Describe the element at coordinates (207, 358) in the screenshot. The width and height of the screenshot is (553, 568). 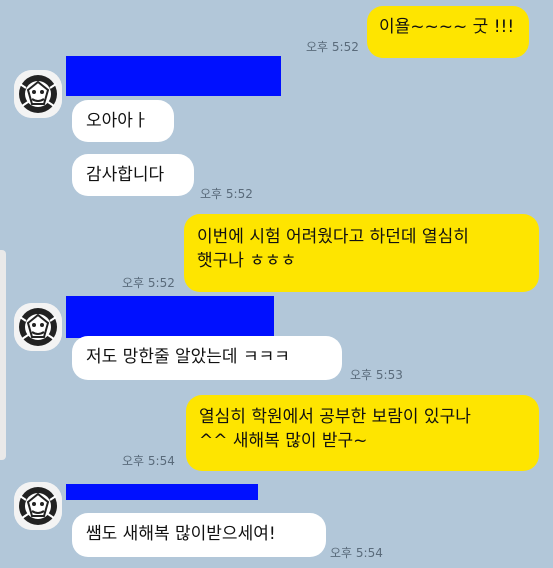
I see `incoming-message-bubble: 저도 망한줄 알았는데 ㅋㅋㅋ` at that location.